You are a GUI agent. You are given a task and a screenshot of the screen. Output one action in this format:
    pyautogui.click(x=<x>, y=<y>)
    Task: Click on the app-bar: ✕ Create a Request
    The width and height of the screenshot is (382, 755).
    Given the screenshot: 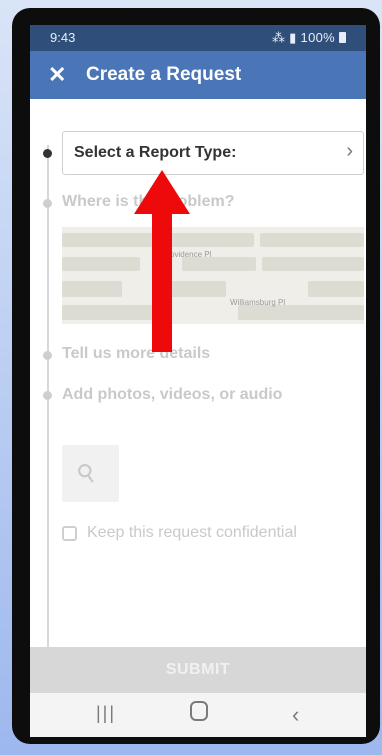 What is the action you would take?
    pyautogui.click(x=198, y=75)
    